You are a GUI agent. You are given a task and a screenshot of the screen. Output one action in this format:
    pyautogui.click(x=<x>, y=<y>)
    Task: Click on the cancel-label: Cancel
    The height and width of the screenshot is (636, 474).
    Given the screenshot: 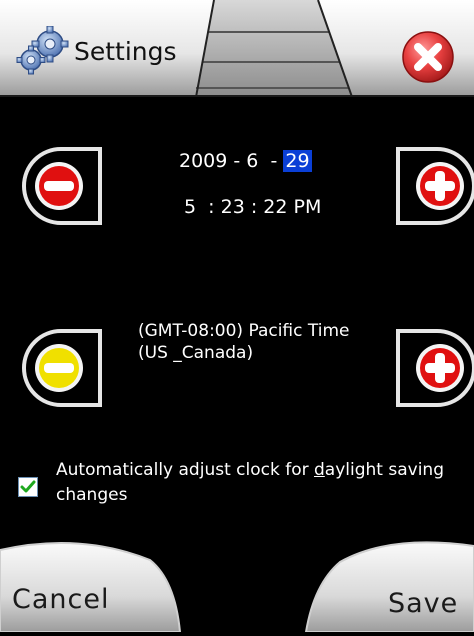 What is the action you would take?
    pyautogui.click(x=61, y=599)
    